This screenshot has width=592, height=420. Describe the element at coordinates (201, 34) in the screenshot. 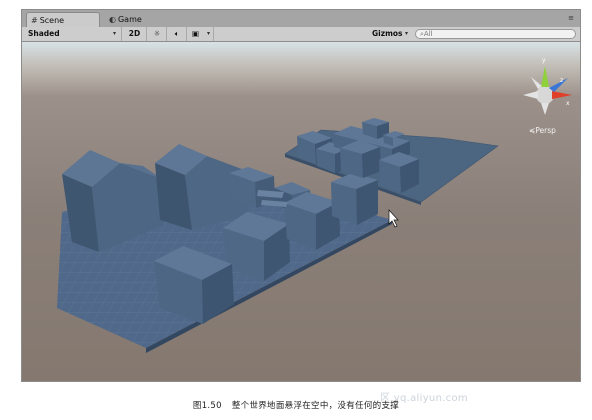

I see `effects-dropdown: ▣` at that location.